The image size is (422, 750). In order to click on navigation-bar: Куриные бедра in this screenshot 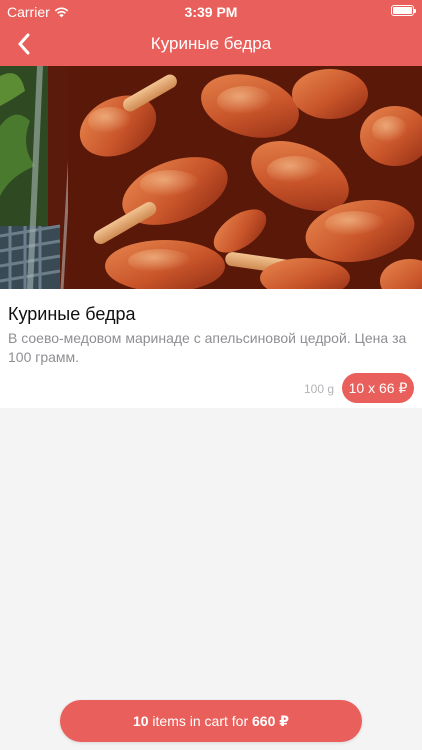, I will do `click(211, 44)`.